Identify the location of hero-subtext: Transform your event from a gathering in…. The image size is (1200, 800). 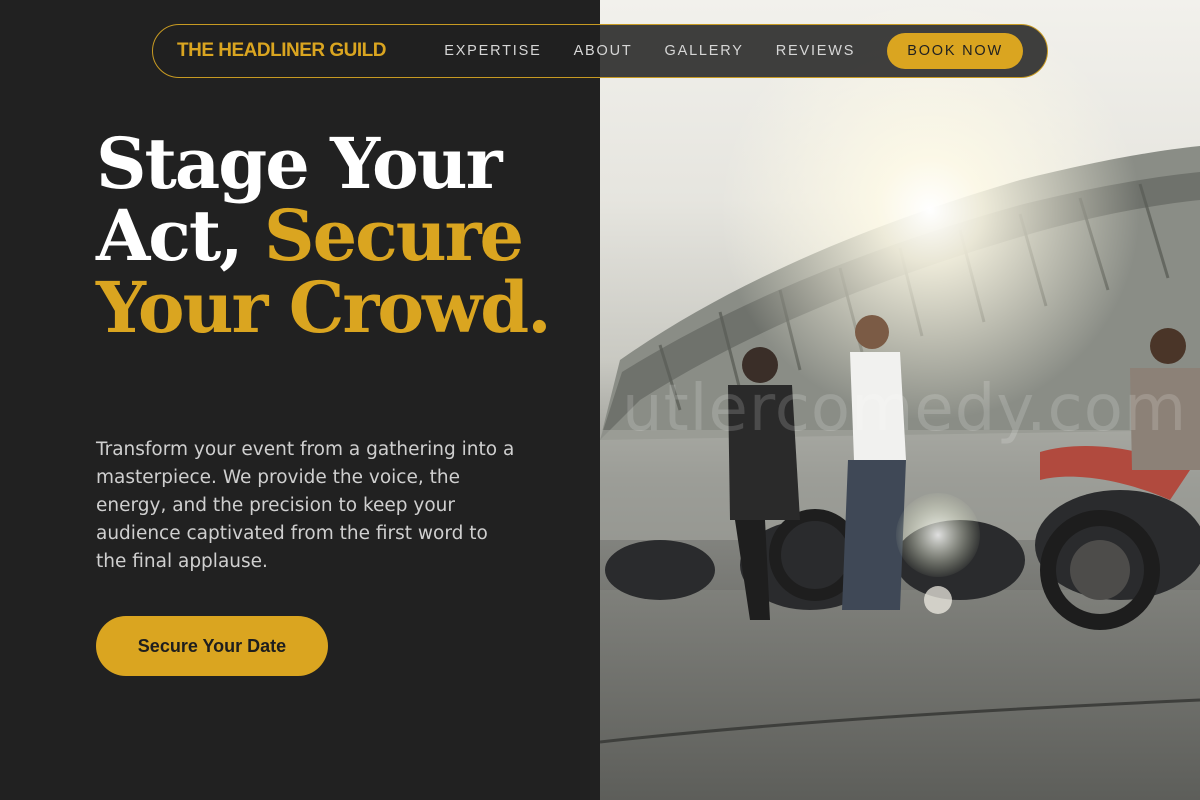
(305, 505).